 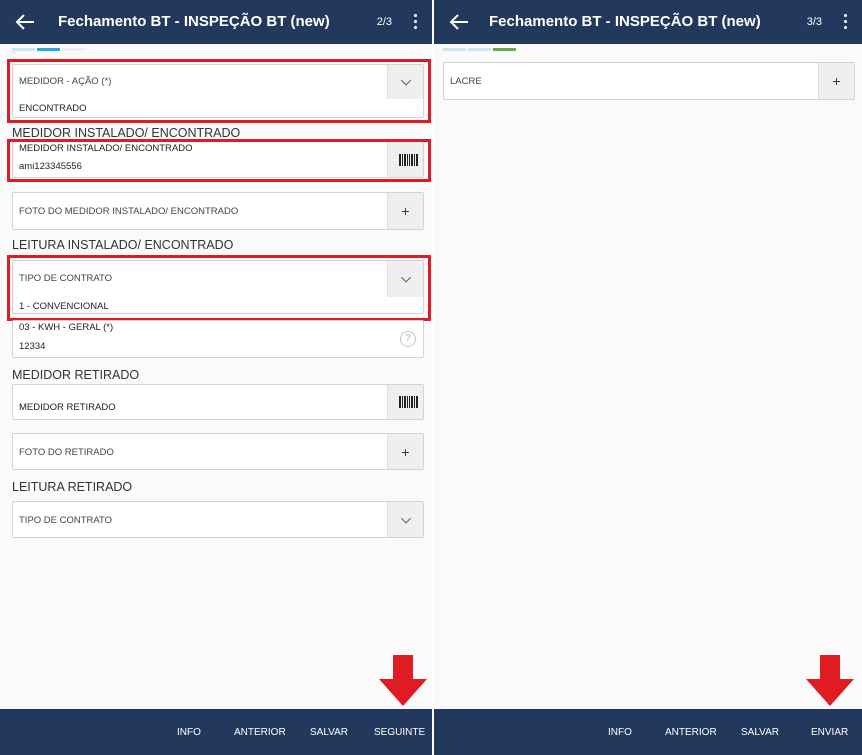 I want to click on add-lacre-button: +, so click(x=836, y=81).